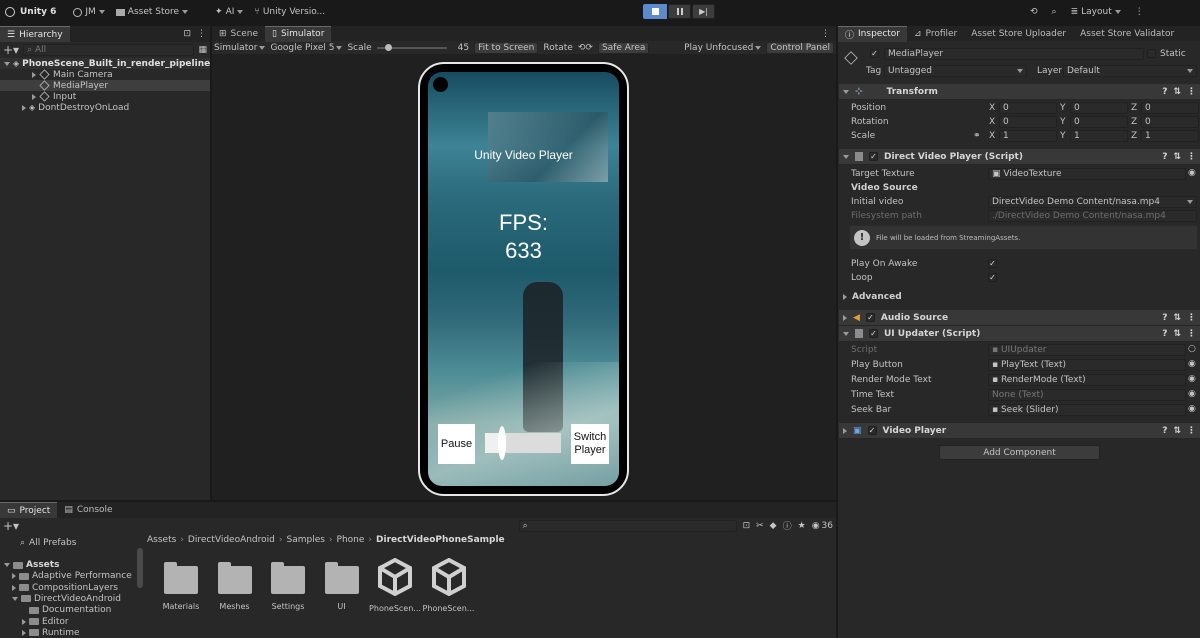  I want to click on history-icon: ⟲, so click(1034, 12).